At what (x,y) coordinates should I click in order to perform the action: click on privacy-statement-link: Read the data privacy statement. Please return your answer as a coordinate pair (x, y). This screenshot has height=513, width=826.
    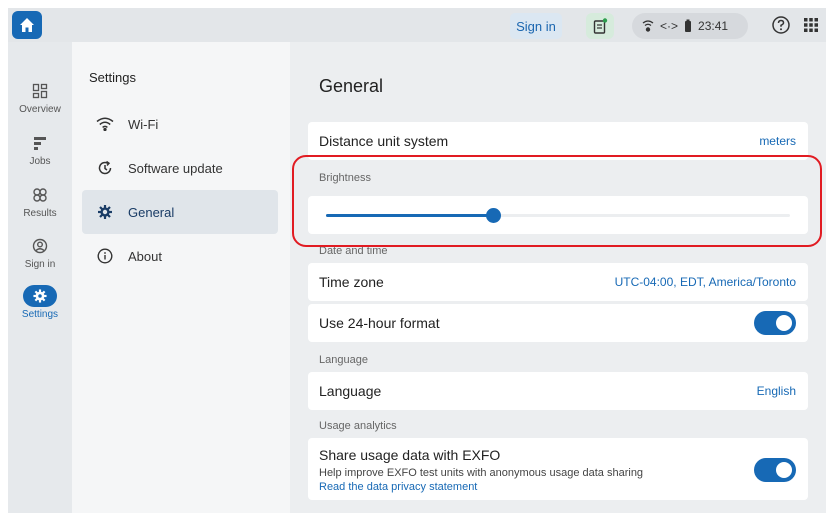
    Looking at the image, I should click on (557, 487).